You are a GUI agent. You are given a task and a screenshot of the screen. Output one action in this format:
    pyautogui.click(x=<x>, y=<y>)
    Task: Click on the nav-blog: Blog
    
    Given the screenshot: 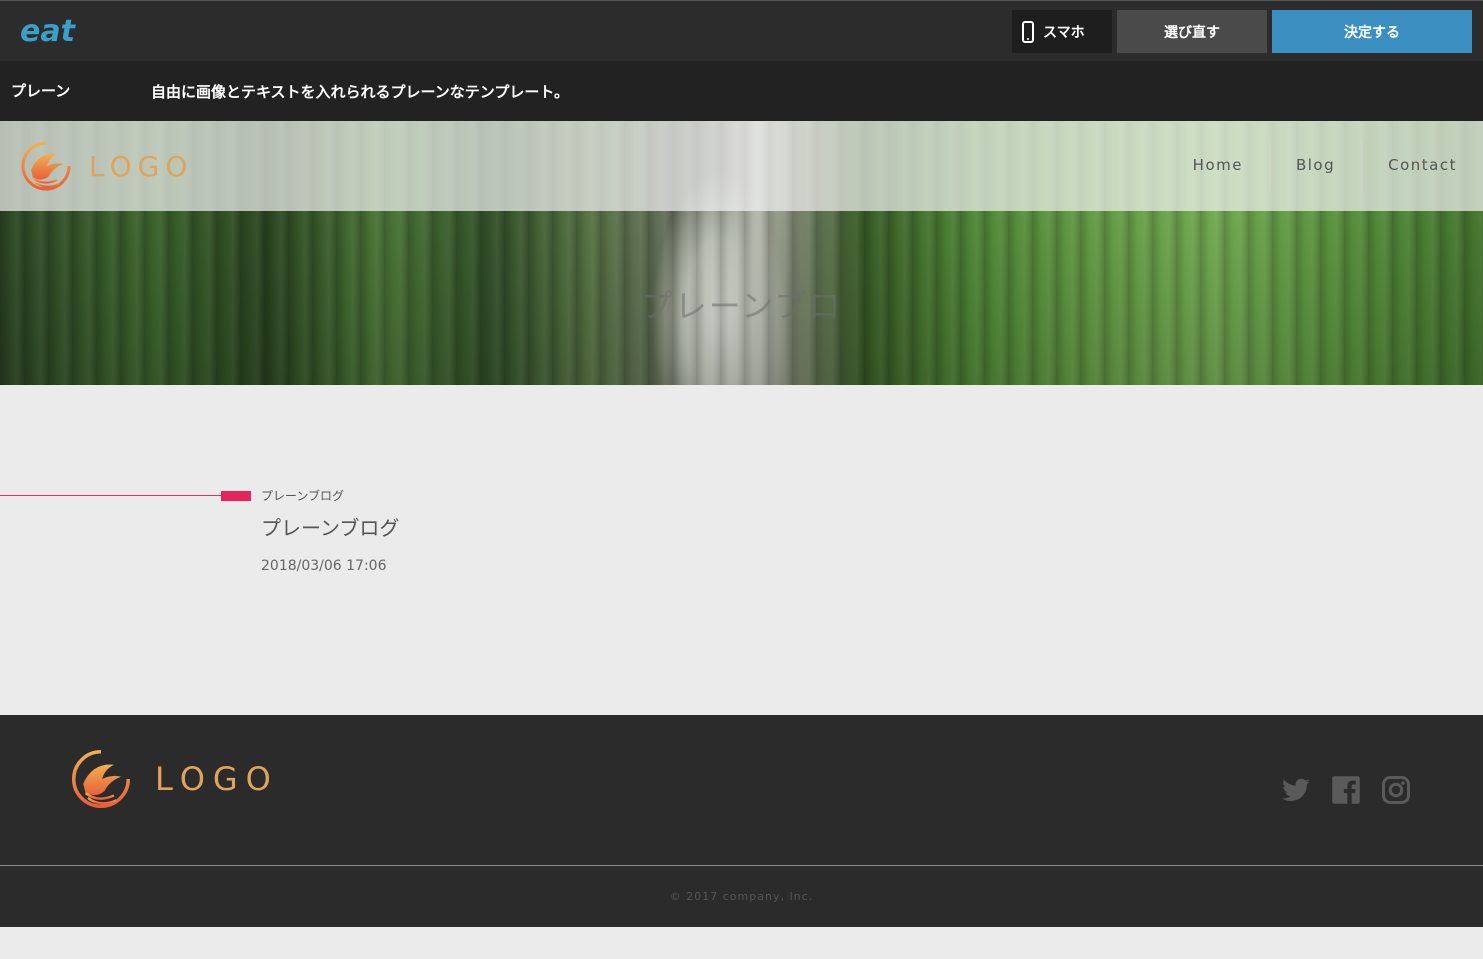 What is the action you would take?
    pyautogui.click(x=1314, y=165)
    